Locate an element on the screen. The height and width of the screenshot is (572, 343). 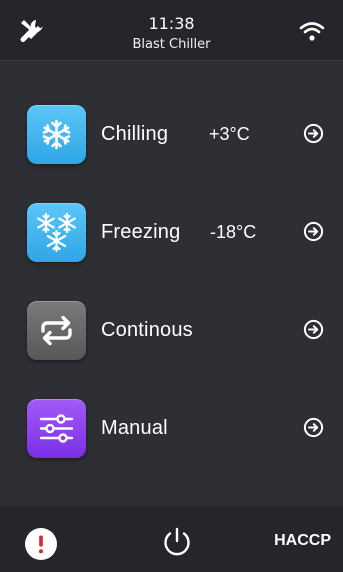
menu-item-continous: Continous is located at coordinates (171, 329).